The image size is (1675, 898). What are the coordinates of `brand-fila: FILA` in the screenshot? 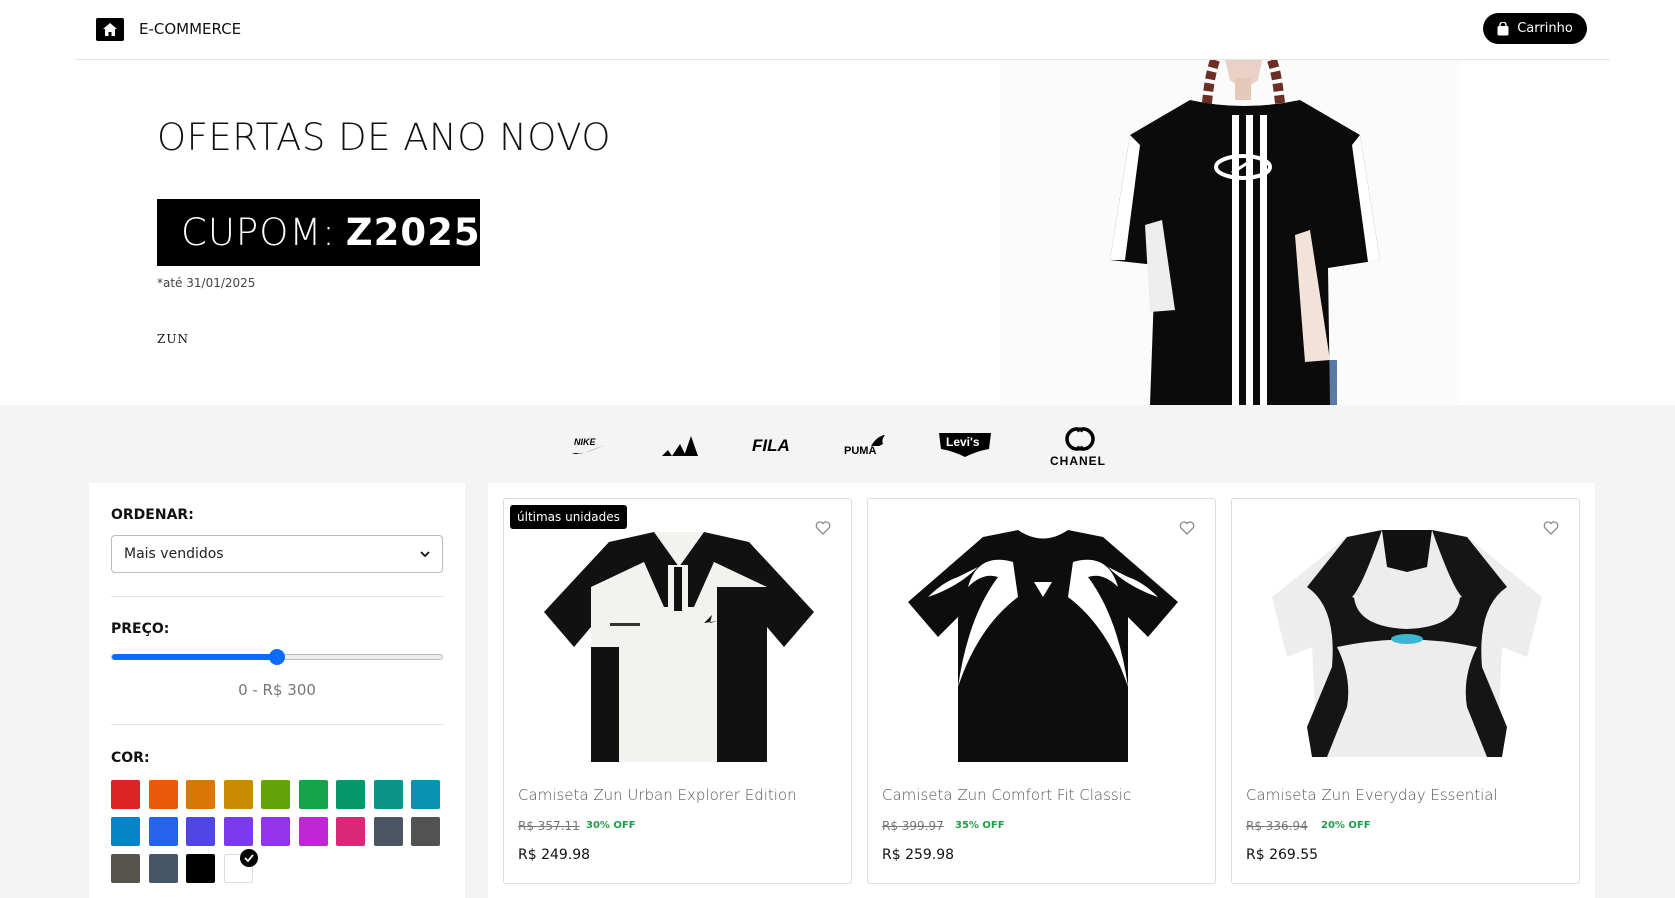 It's located at (773, 445).